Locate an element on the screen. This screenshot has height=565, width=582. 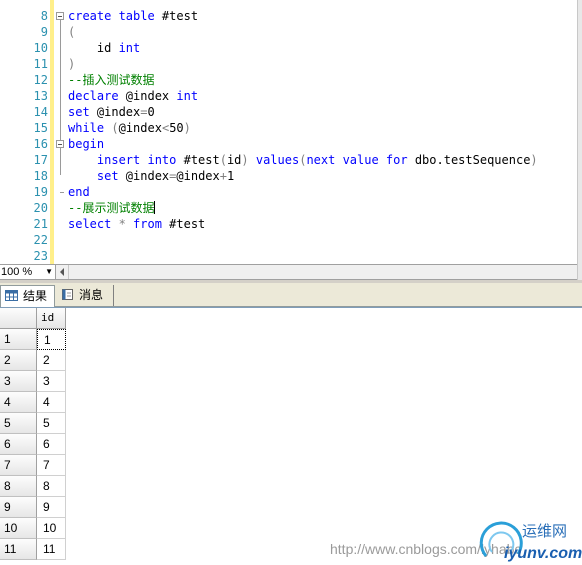
row-header: 4 is located at coordinates (18, 402).